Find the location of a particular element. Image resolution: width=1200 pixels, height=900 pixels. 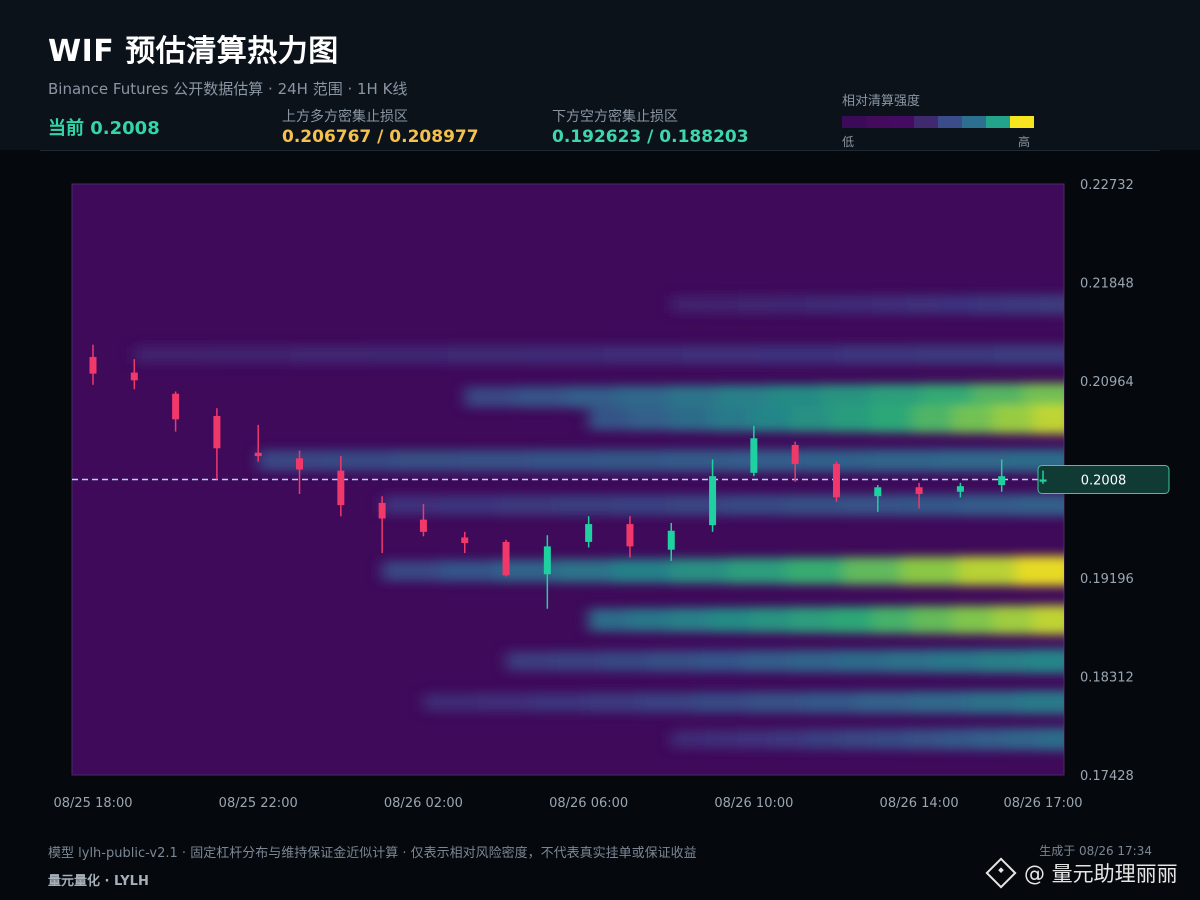

upper-zone-value: 0.206767 / 0.208977 is located at coordinates (380, 137).